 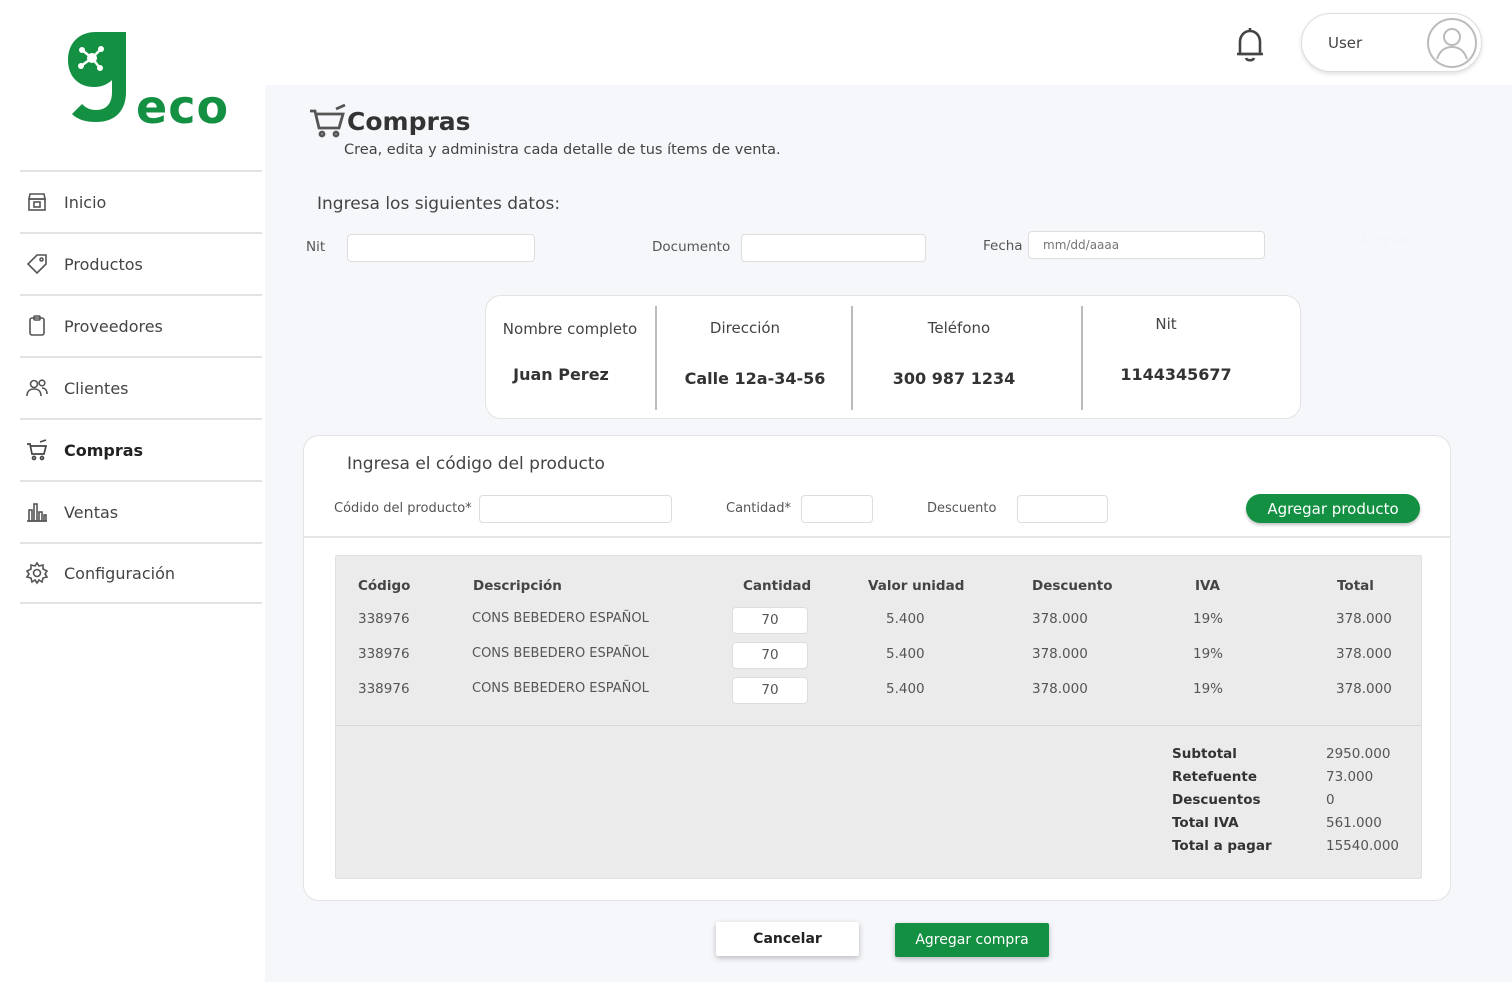 What do you see at coordinates (141, 449) in the screenshot?
I see `sidebar-item-compras: Compras` at bounding box center [141, 449].